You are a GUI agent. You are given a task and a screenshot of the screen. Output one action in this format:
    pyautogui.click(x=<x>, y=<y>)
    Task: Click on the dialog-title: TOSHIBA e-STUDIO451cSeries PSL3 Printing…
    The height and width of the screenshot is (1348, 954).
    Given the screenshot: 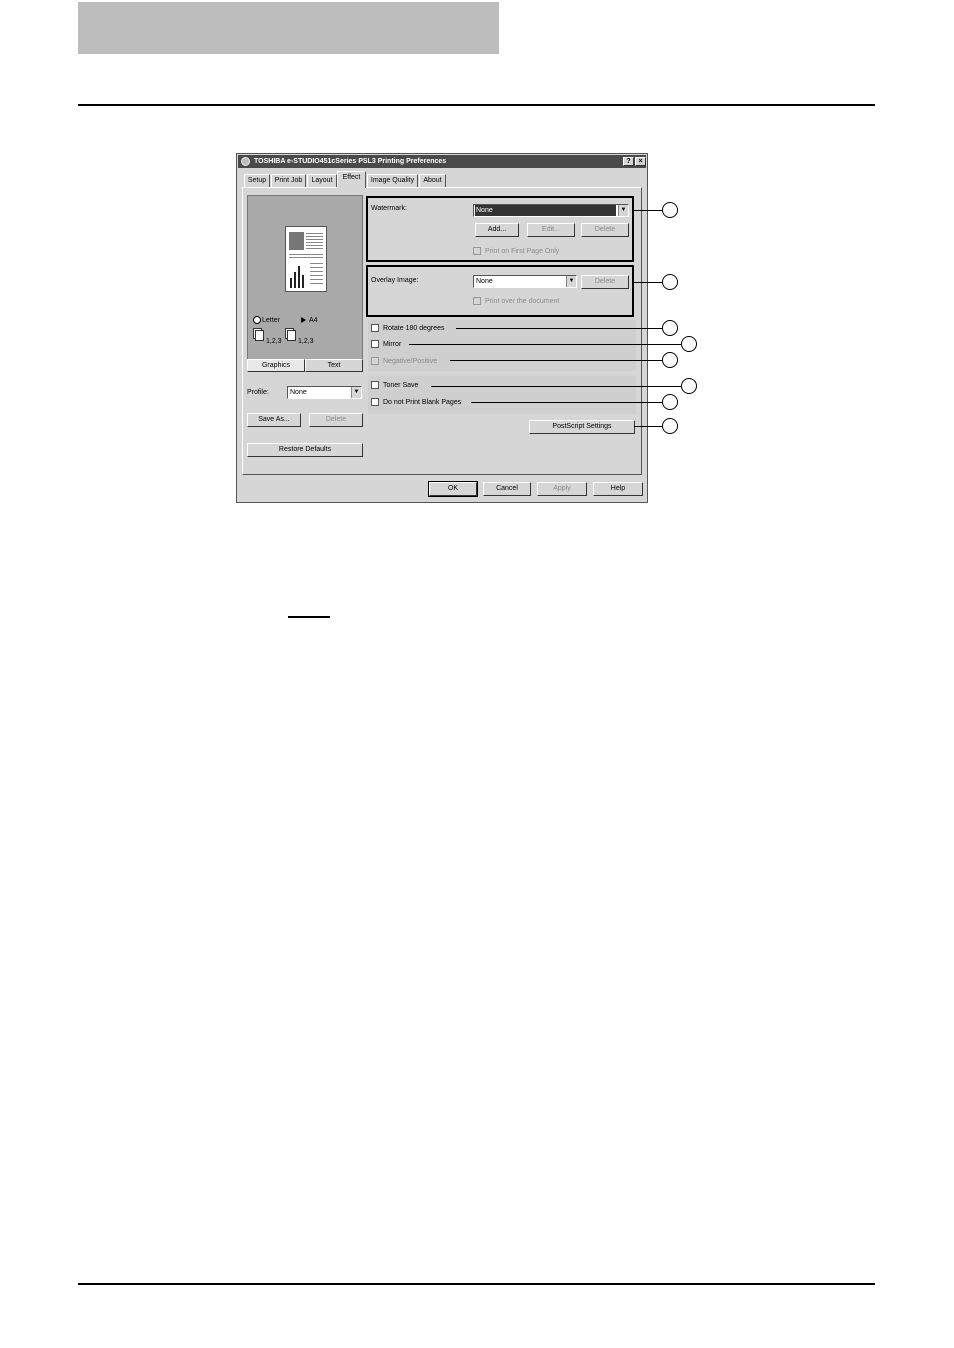 What is the action you would take?
    pyautogui.click(x=350, y=161)
    